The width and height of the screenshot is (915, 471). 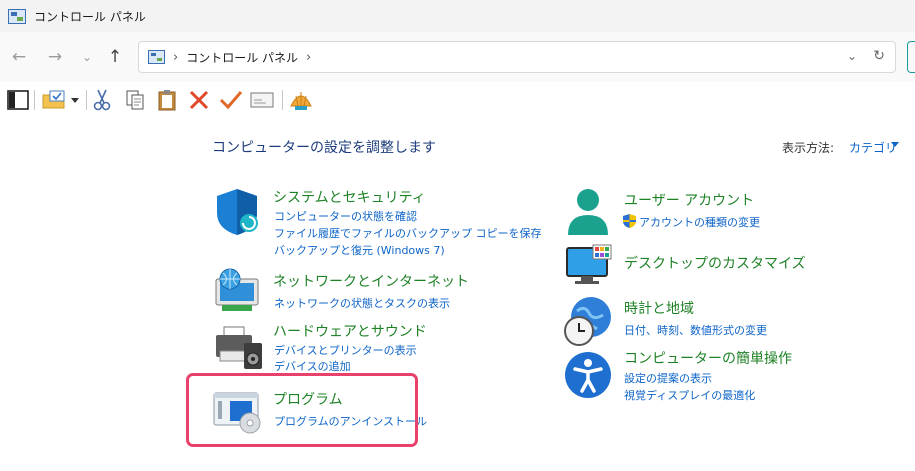 I want to click on breadcrumb-item: コントロール パネル, so click(x=242, y=57).